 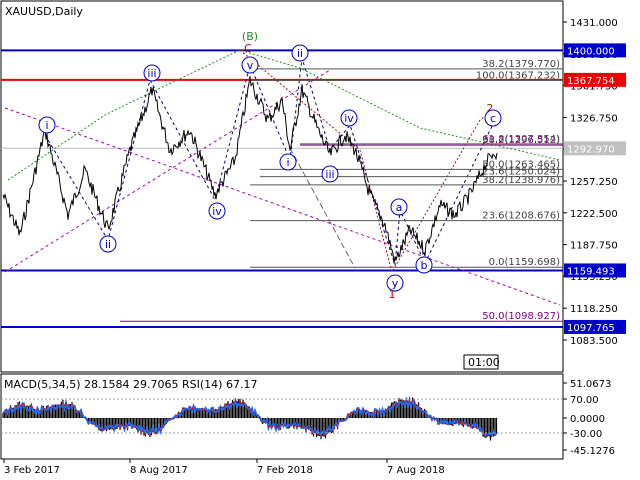 What do you see at coordinates (594, 214) in the screenshot?
I see `price-tick-label: 1222.500` at bounding box center [594, 214].